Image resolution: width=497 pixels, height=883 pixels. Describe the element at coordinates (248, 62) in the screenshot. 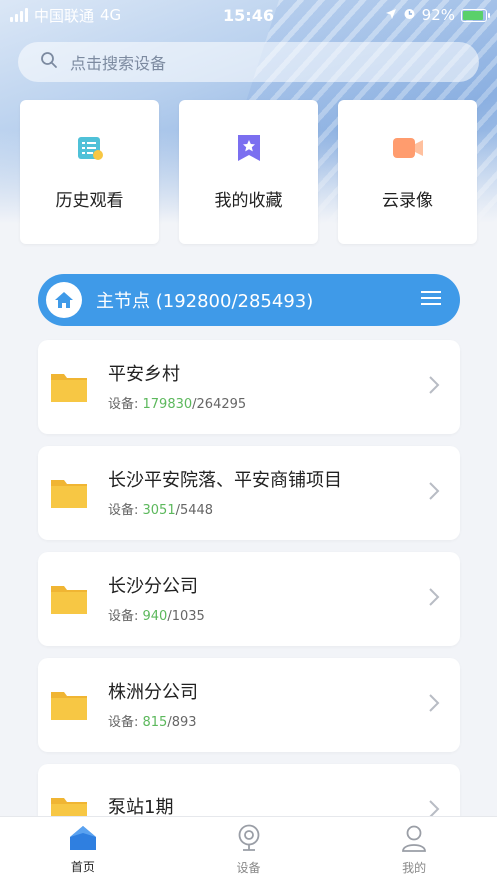

I see `search-bar: 点击搜索设备` at that location.